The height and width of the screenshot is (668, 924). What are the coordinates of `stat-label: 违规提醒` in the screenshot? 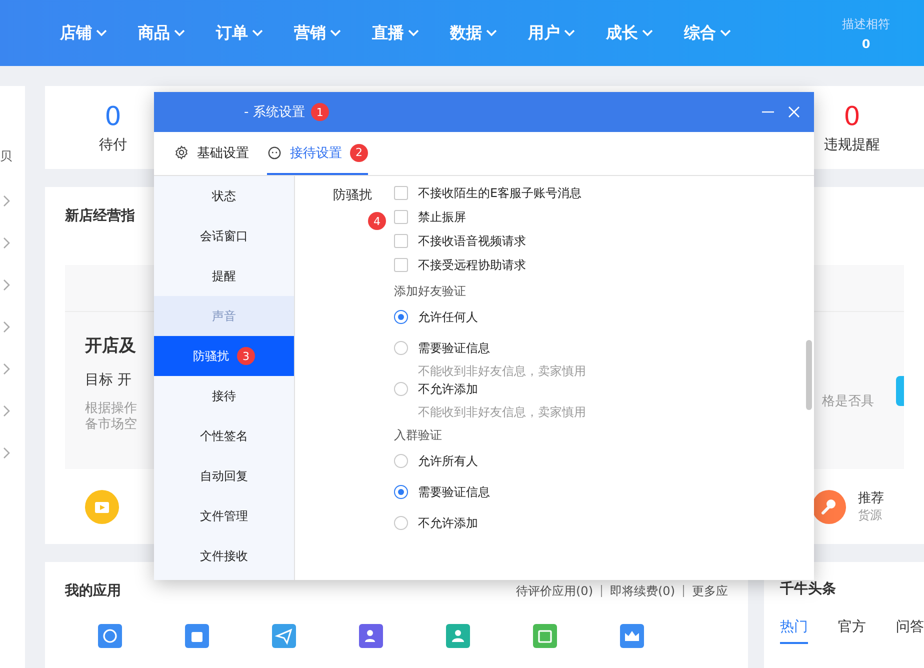 It's located at (852, 145).